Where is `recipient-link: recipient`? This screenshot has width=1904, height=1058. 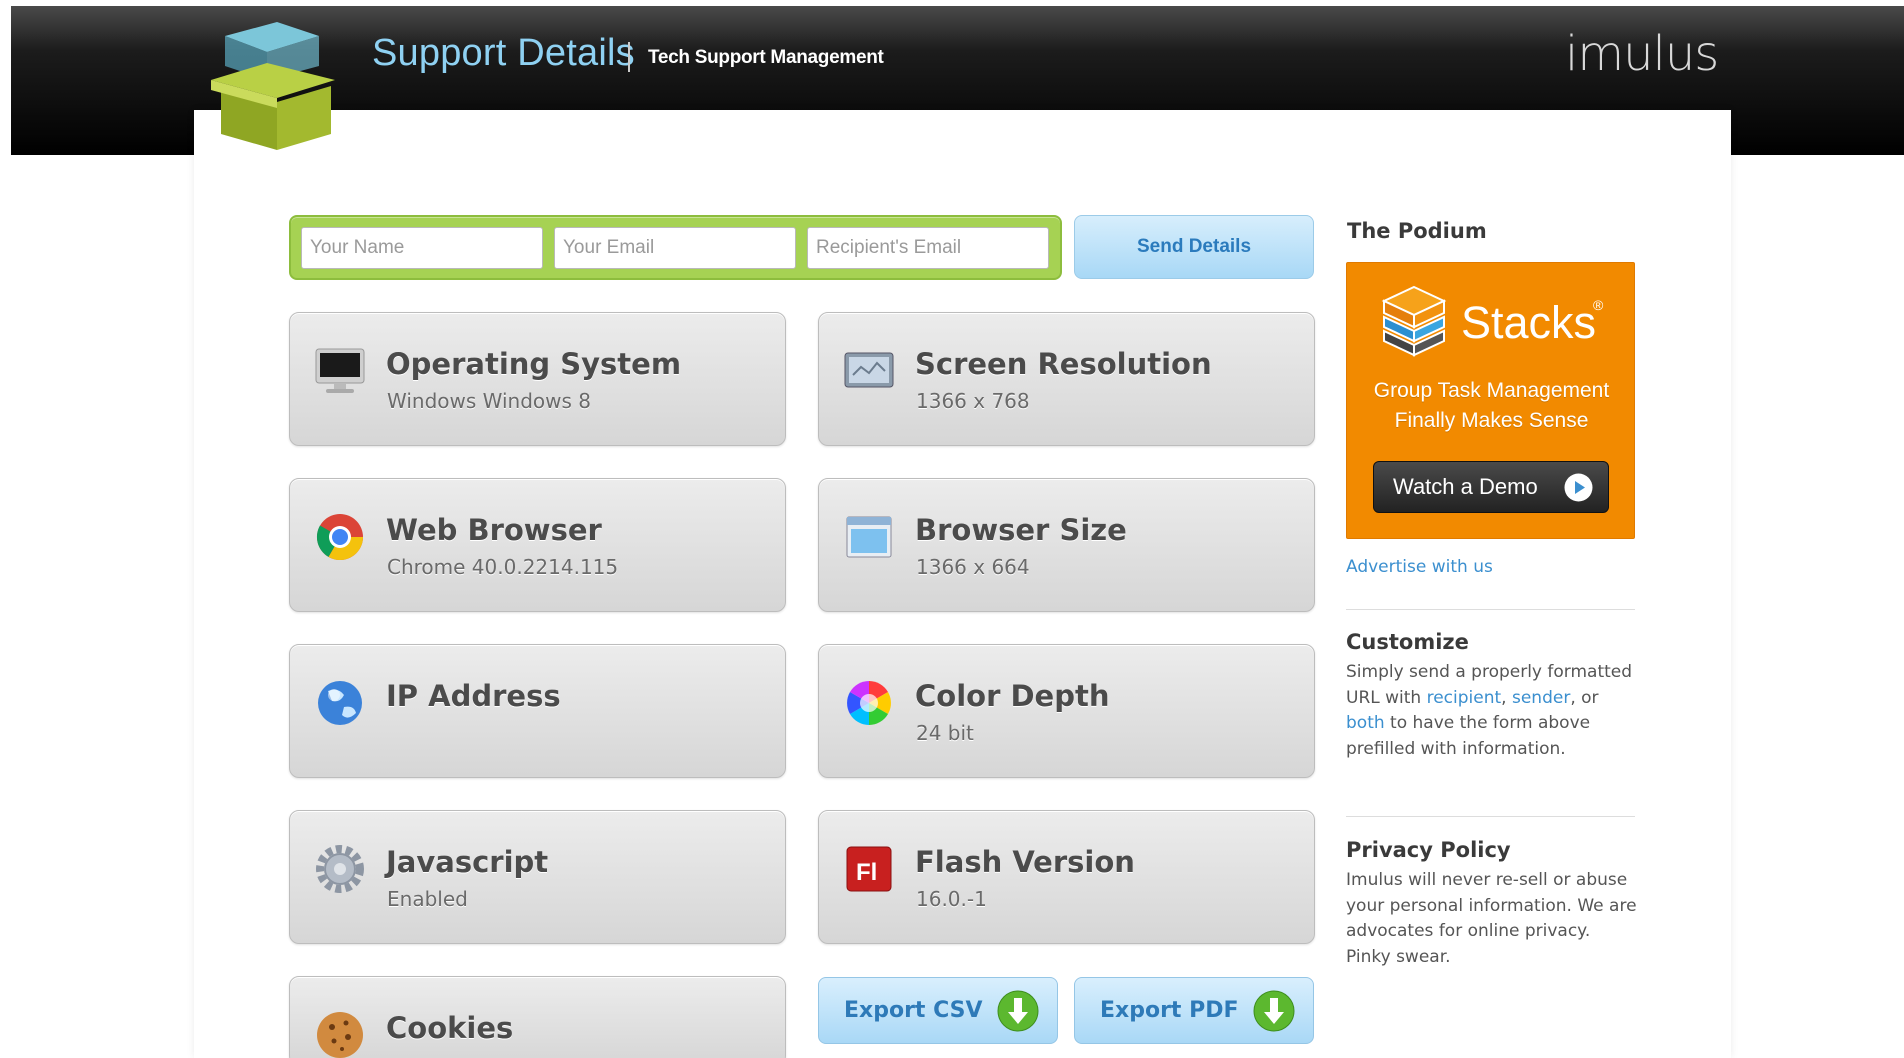 recipient-link: recipient is located at coordinates (1464, 698).